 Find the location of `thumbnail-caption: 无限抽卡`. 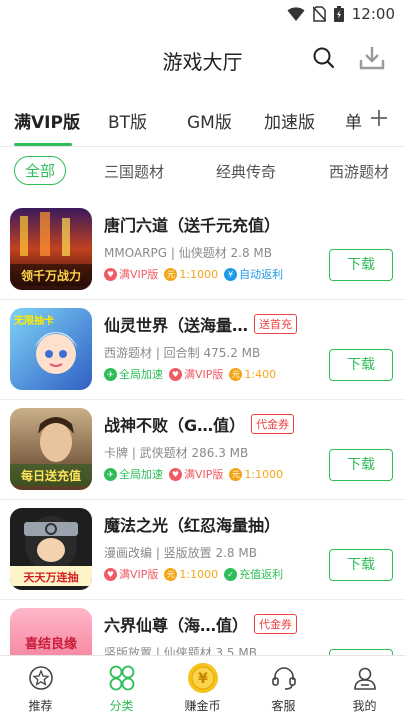

thumbnail-caption: 无限抽卡 is located at coordinates (33, 320).